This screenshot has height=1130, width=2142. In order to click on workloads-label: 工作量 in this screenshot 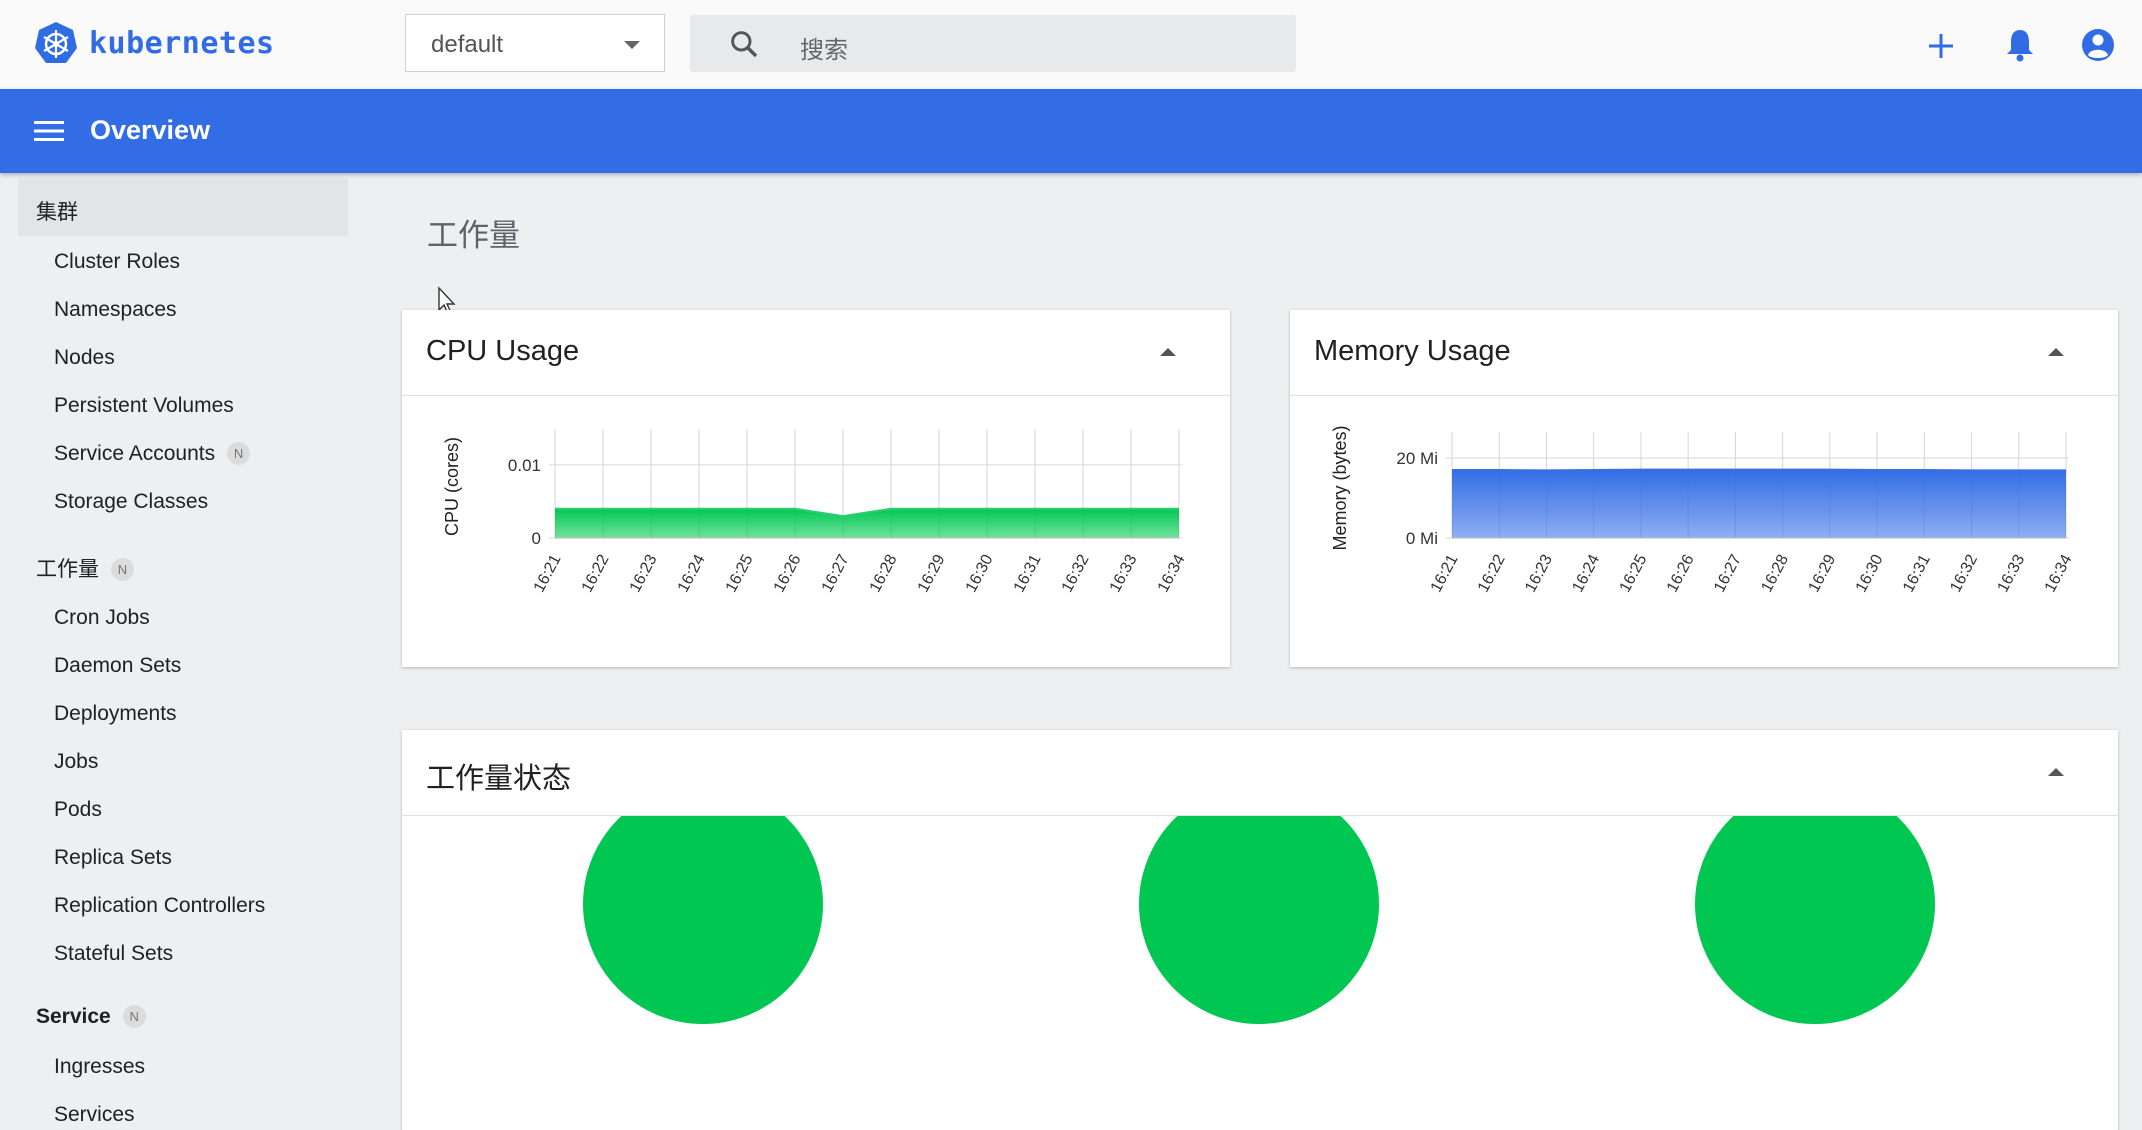, I will do `click(67, 569)`.